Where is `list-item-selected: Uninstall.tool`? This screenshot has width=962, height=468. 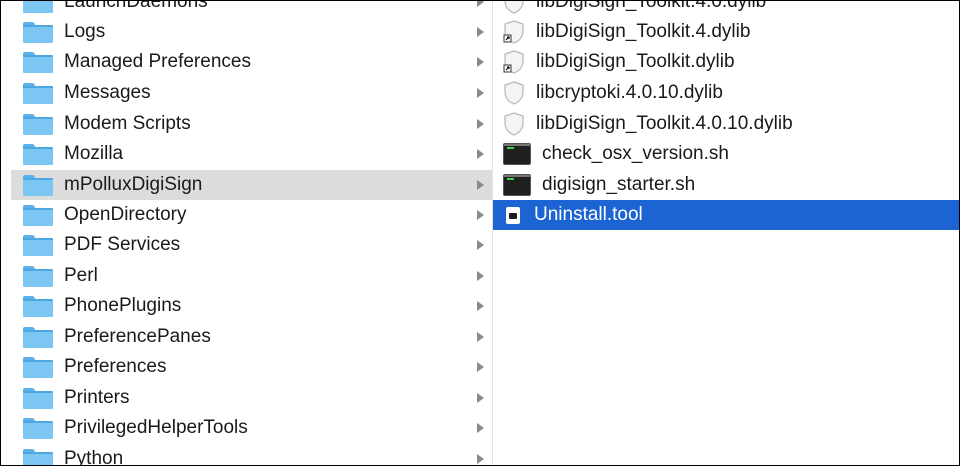
list-item-selected: Uninstall.tool is located at coordinates (726, 215).